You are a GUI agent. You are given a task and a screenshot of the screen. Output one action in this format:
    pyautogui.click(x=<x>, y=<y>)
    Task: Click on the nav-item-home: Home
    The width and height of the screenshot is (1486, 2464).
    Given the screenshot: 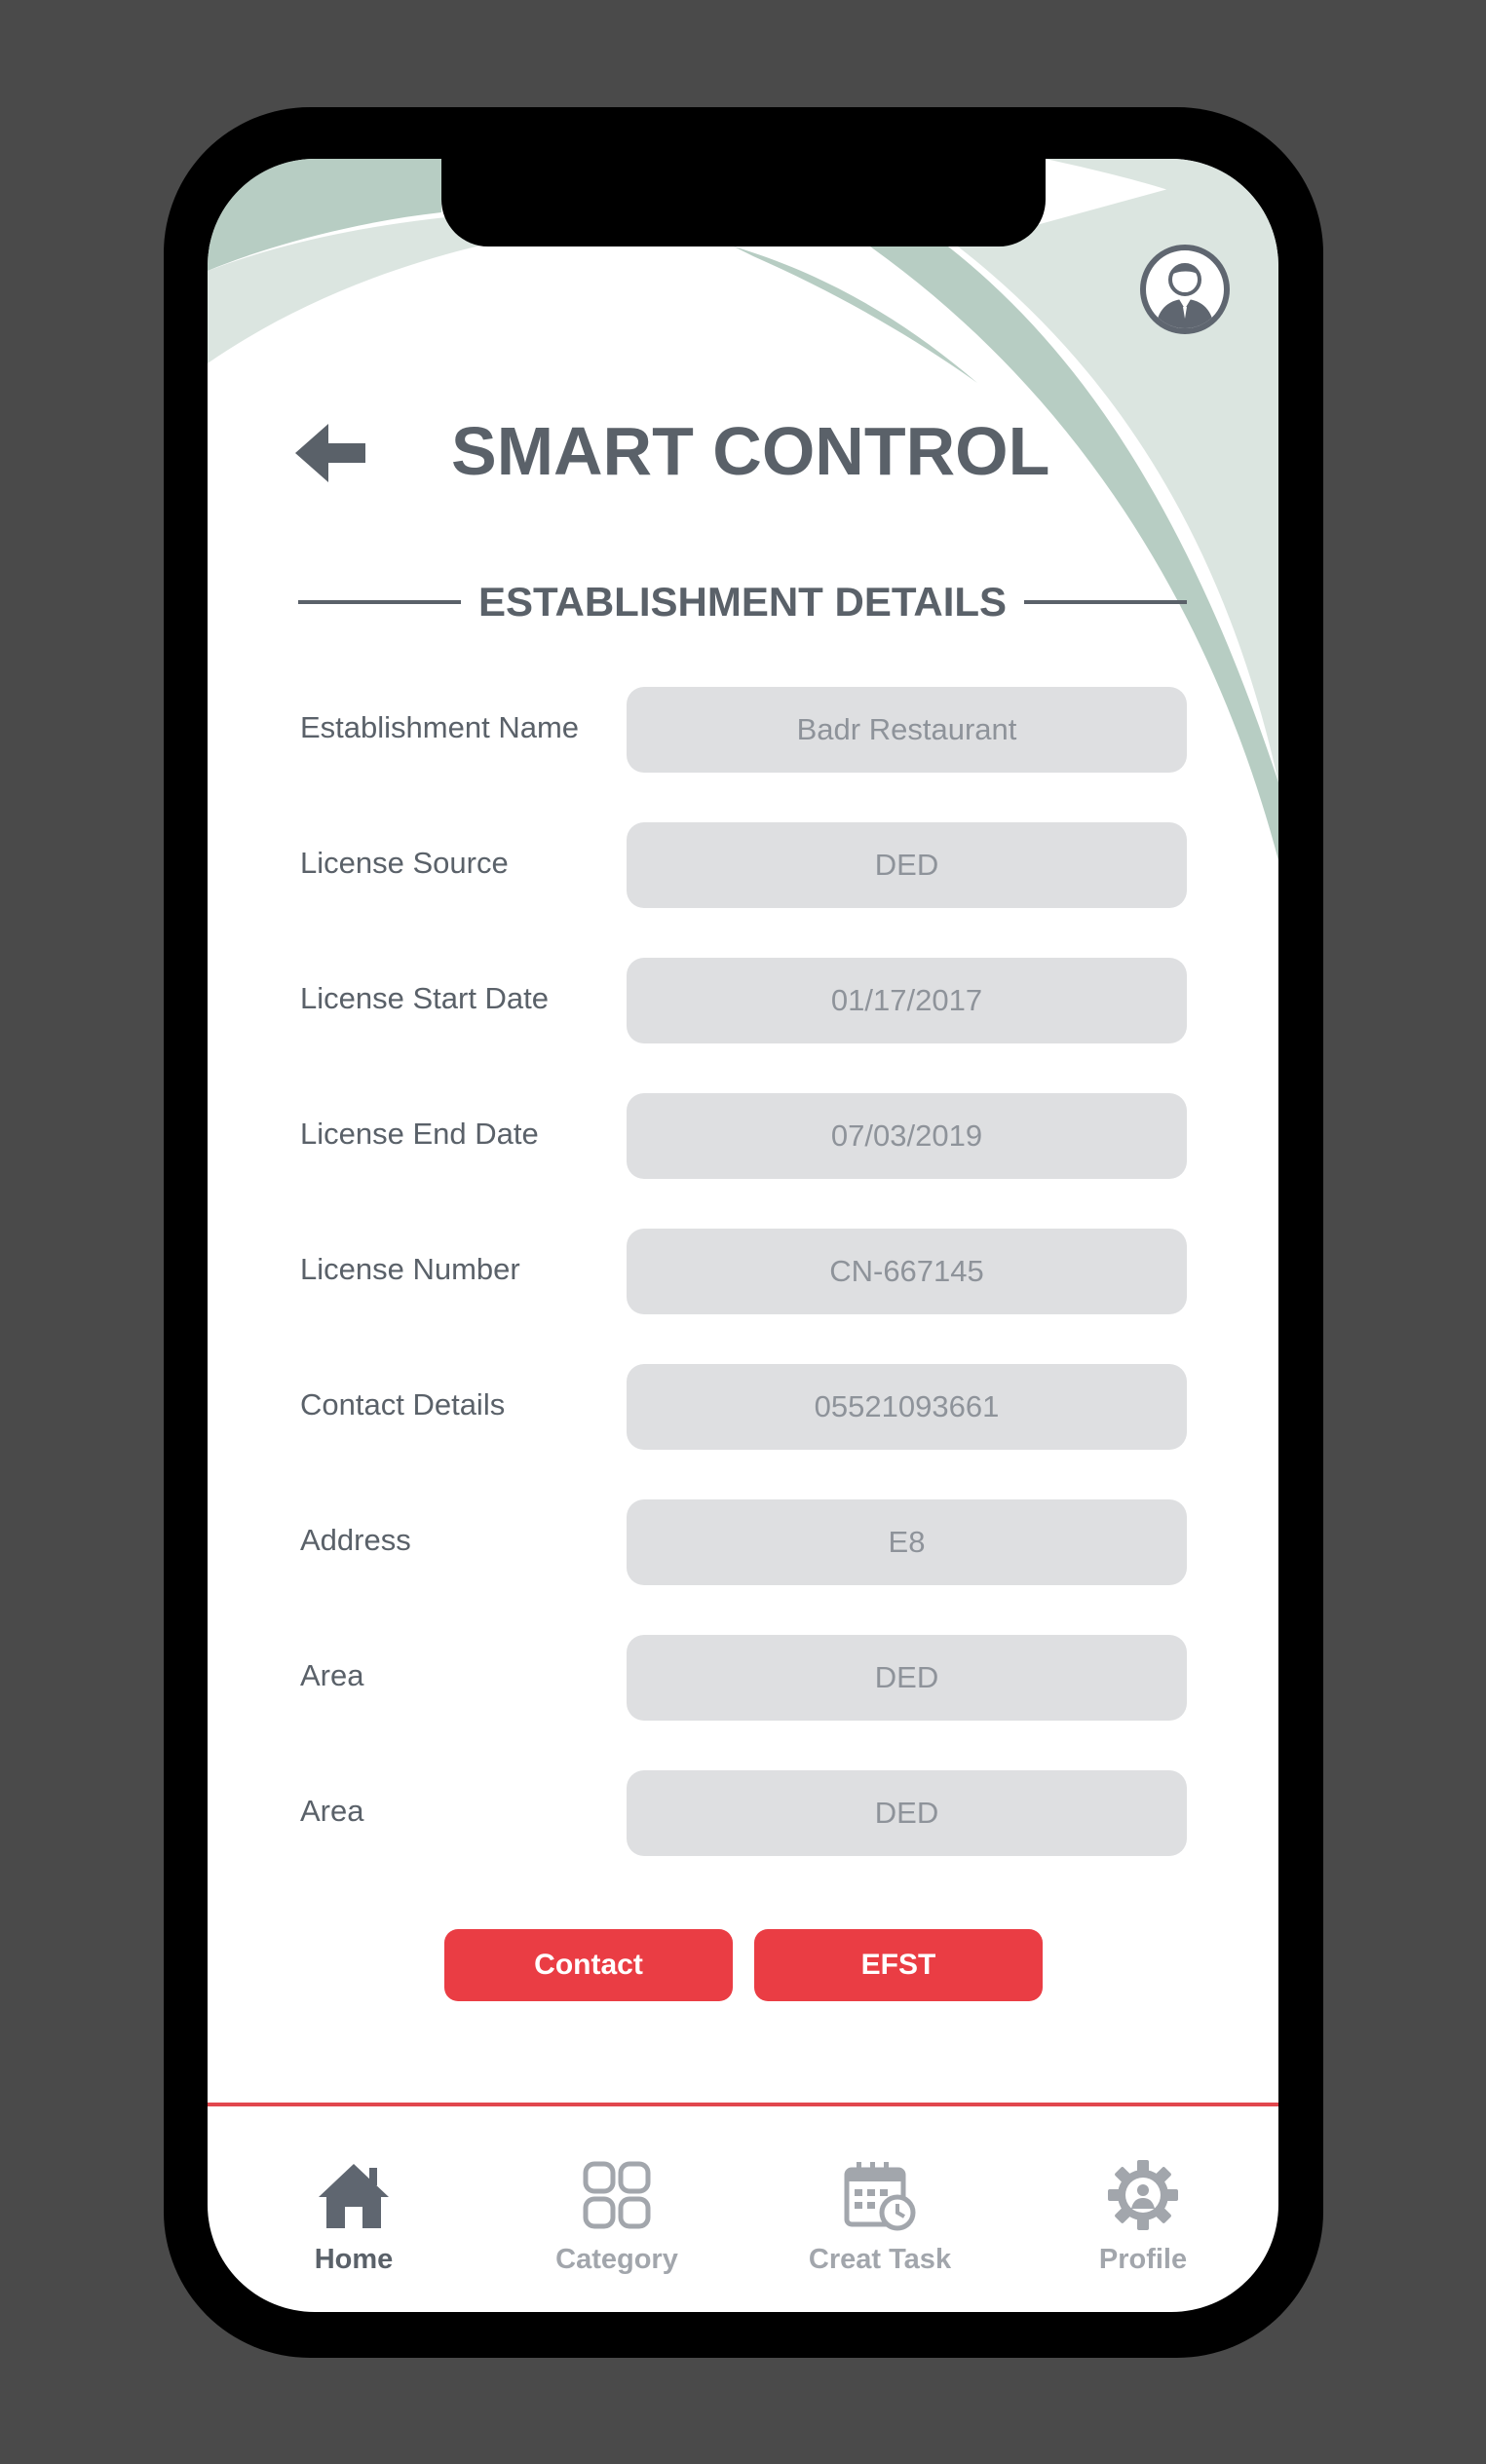 What is the action you would take?
    pyautogui.click(x=353, y=2224)
    